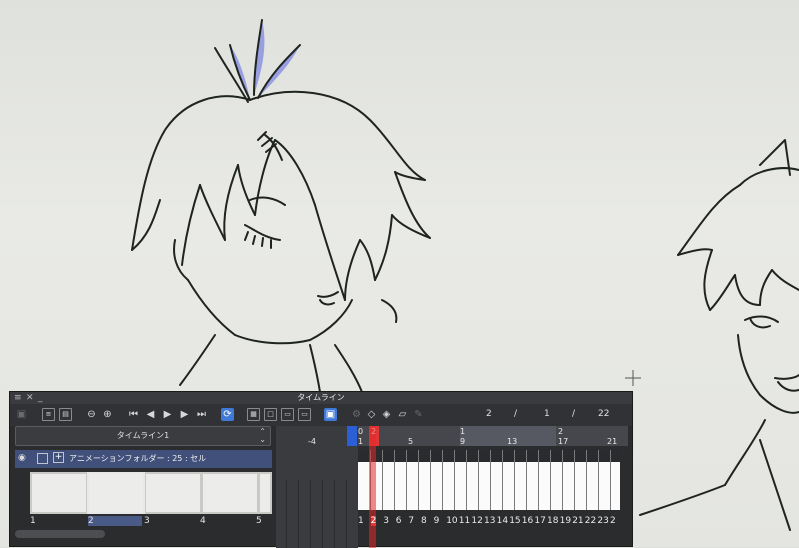  Describe the element at coordinates (356, 414) in the screenshot. I see `keyframe-icon: ⚙` at that location.